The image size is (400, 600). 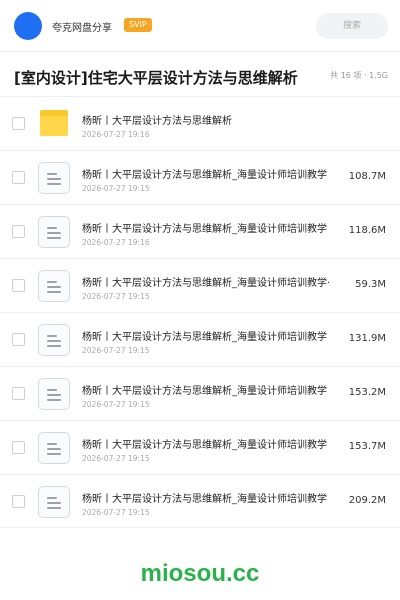 What do you see at coordinates (370, 284) in the screenshot?
I see `file-size: 59.3M` at bounding box center [370, 284].